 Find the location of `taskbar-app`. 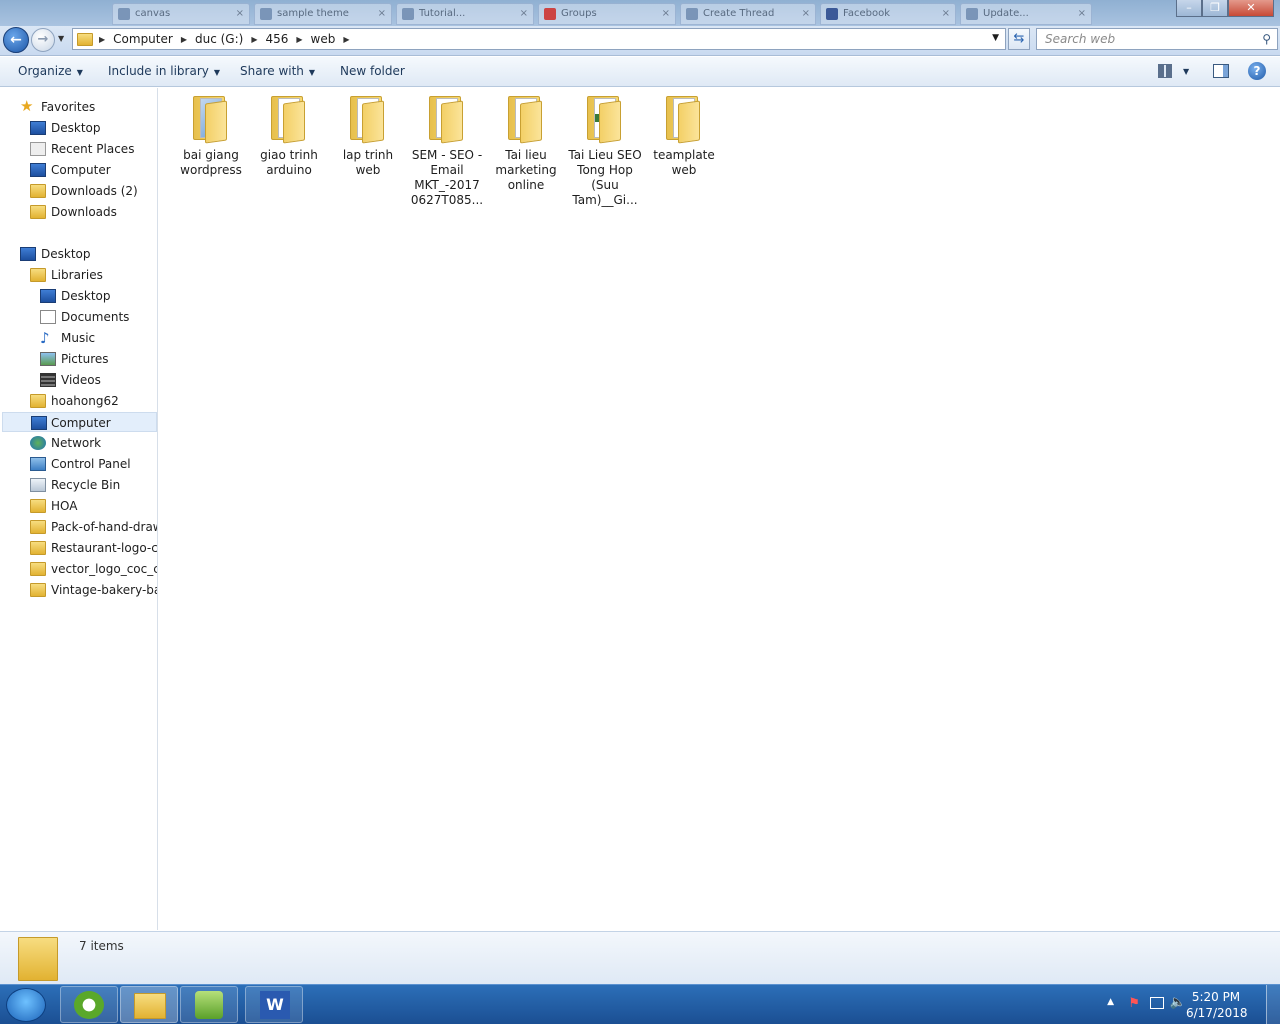

taskbar-app is located at coordinates (209, 1004).